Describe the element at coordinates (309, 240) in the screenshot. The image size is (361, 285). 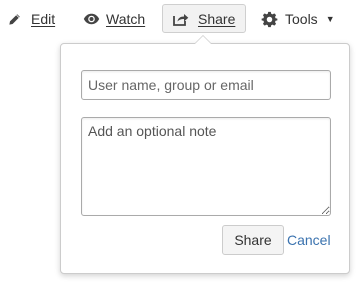
I see `cancel-link: Cancel` at that location.